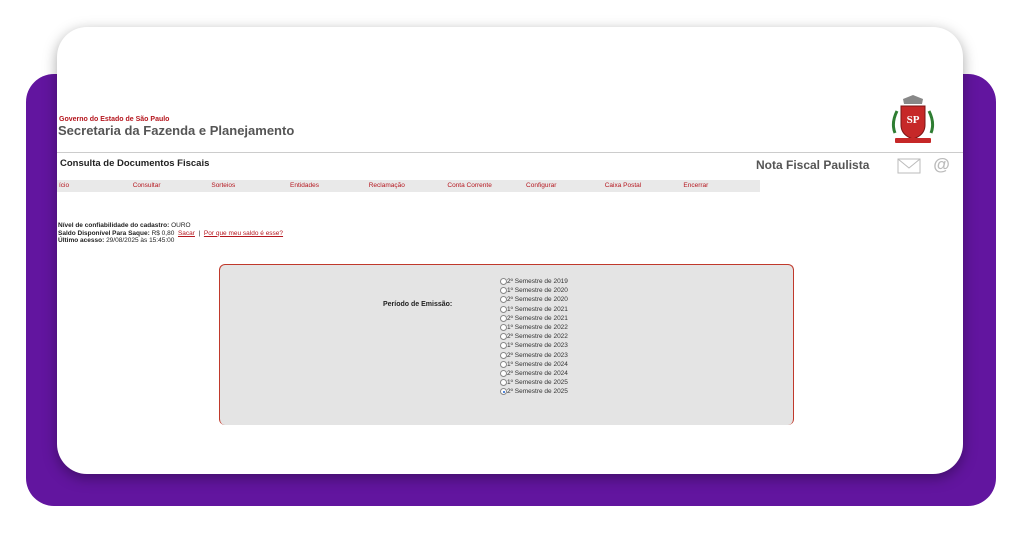 Image resolution: width=1024 pixels, height=536 pixels. What do you see at coordinates (534, 382) in the screenshot?
I see `periodo-option: 1º Semestre de 2025` at bounding box center [534, 382].